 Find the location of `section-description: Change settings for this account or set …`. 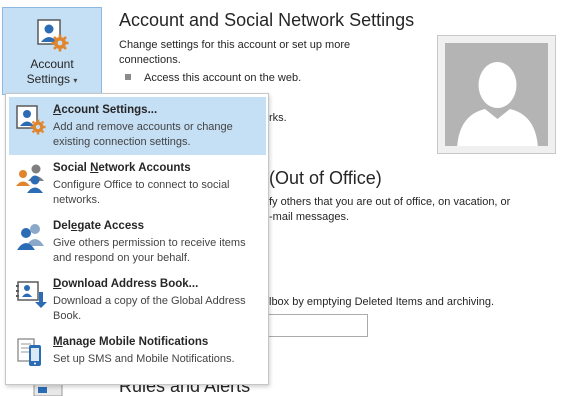

section-description: Change settings for this account or set … is located at coordinates (235, 52).